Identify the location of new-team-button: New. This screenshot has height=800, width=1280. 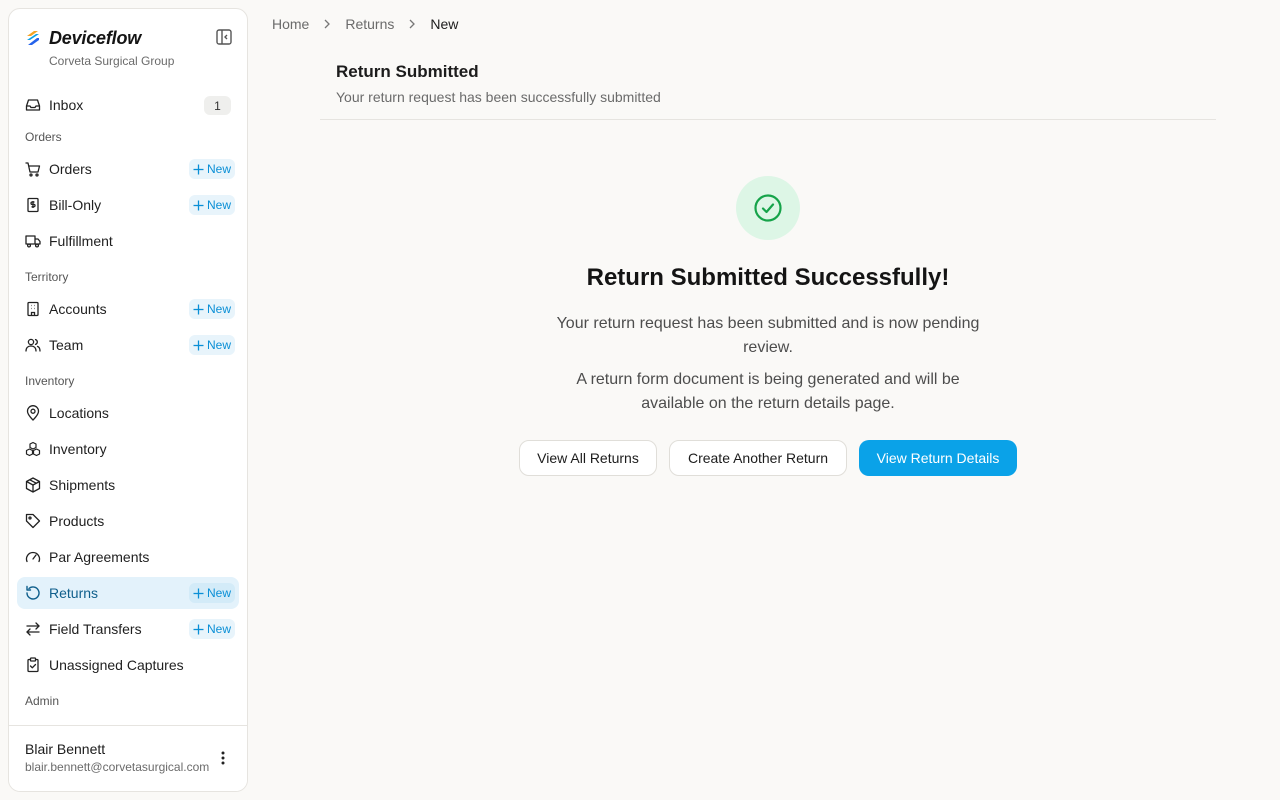
(211, 345).